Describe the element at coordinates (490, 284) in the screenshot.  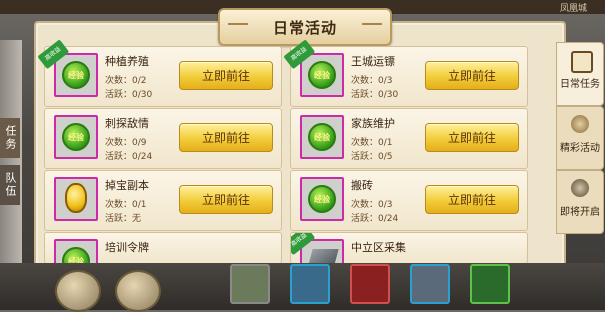
I see `green-orb-icon` at that location.